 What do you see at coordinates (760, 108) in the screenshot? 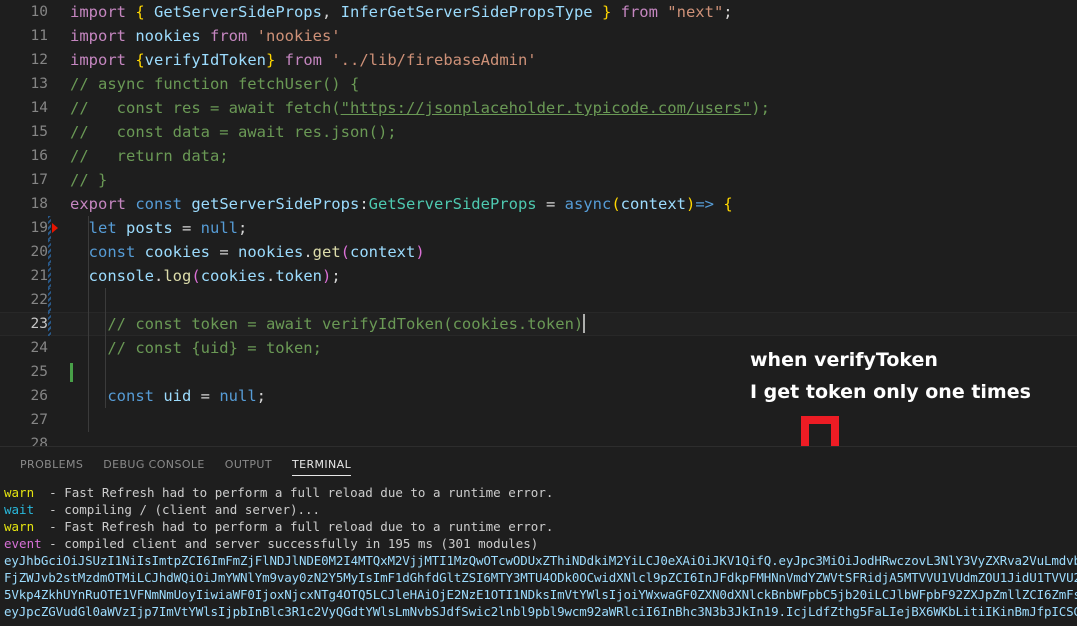
I see `code-token: );` at bounding box center [760, 108].